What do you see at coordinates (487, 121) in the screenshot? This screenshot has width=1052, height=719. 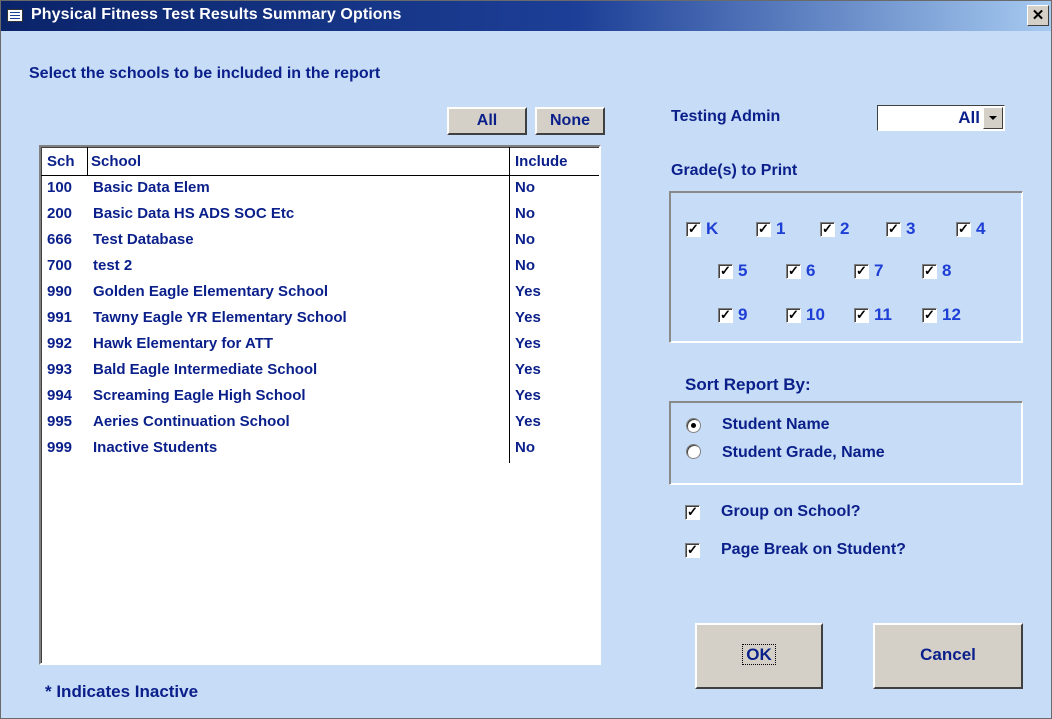 I see `select-all-button: All` at bounding box center [487, 121].